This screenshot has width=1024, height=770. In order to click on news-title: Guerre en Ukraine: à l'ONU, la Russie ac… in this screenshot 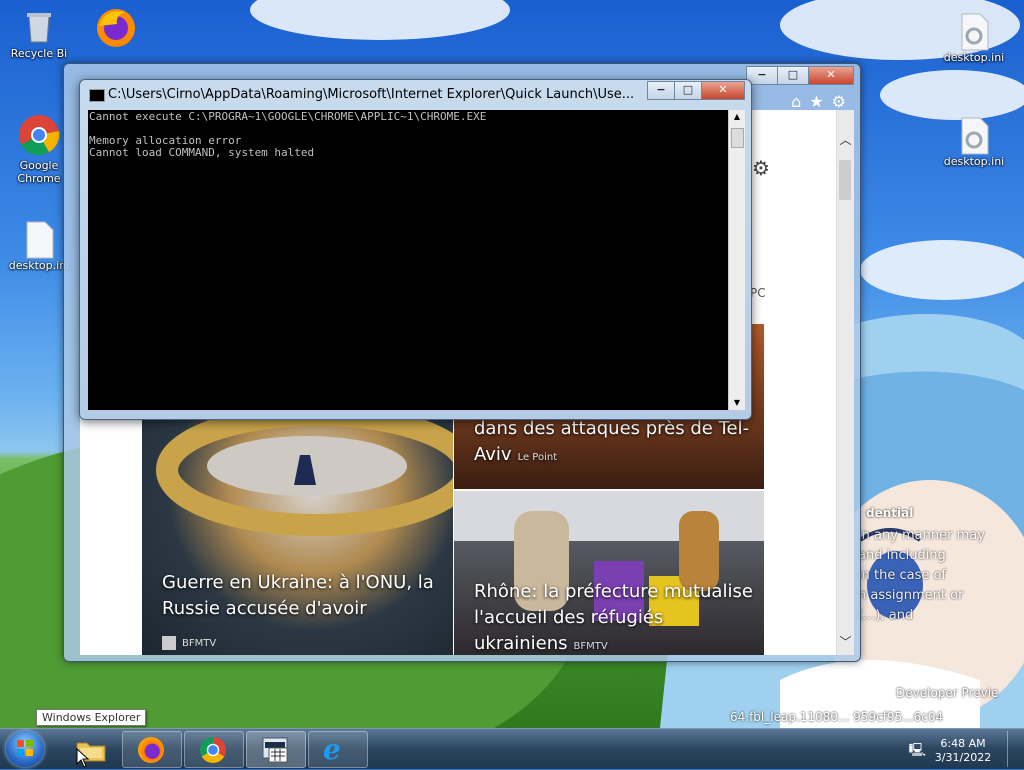, I will do `click(307, 596)`.